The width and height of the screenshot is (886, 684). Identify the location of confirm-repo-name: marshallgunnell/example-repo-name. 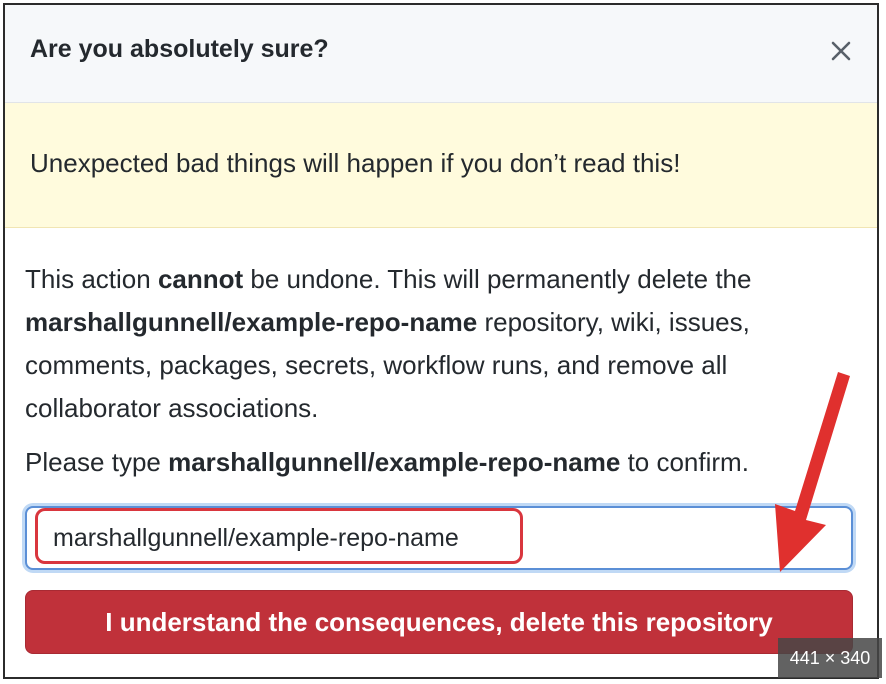
(394, 462).